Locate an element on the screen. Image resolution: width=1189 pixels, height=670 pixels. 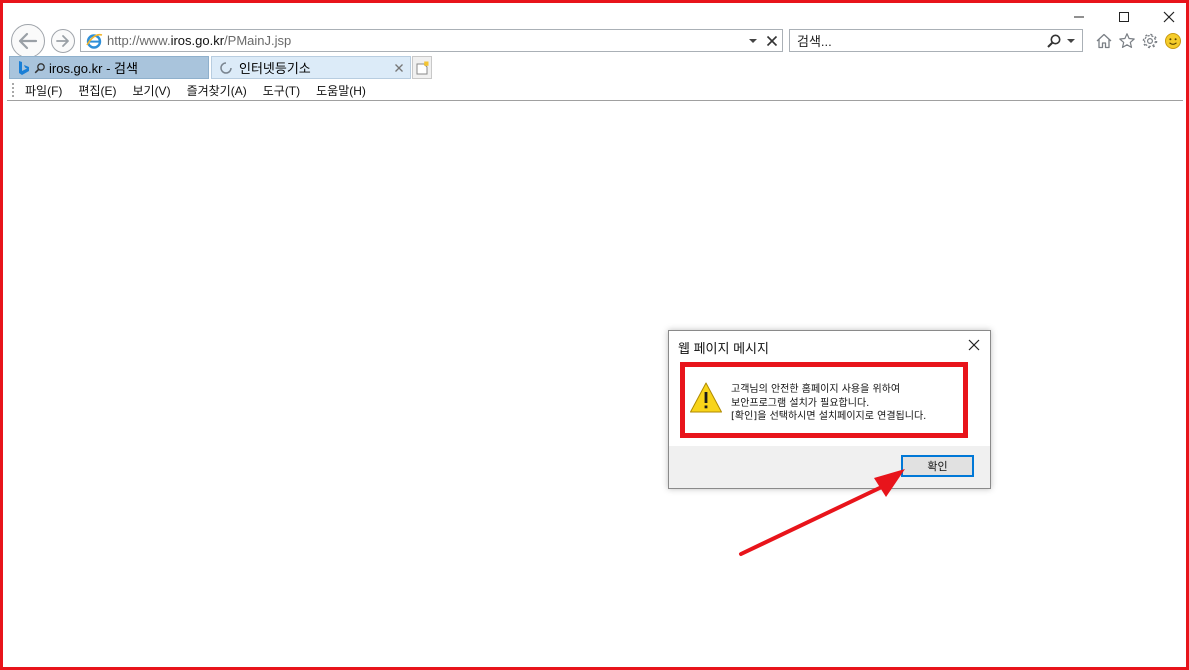
menu-favorites: 즐겨찾기(A) is located at coordinates (217, 90).